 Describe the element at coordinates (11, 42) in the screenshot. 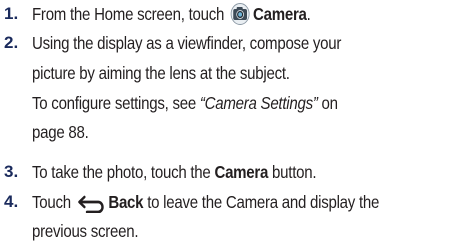

I see `step-number: 2.` at that location.